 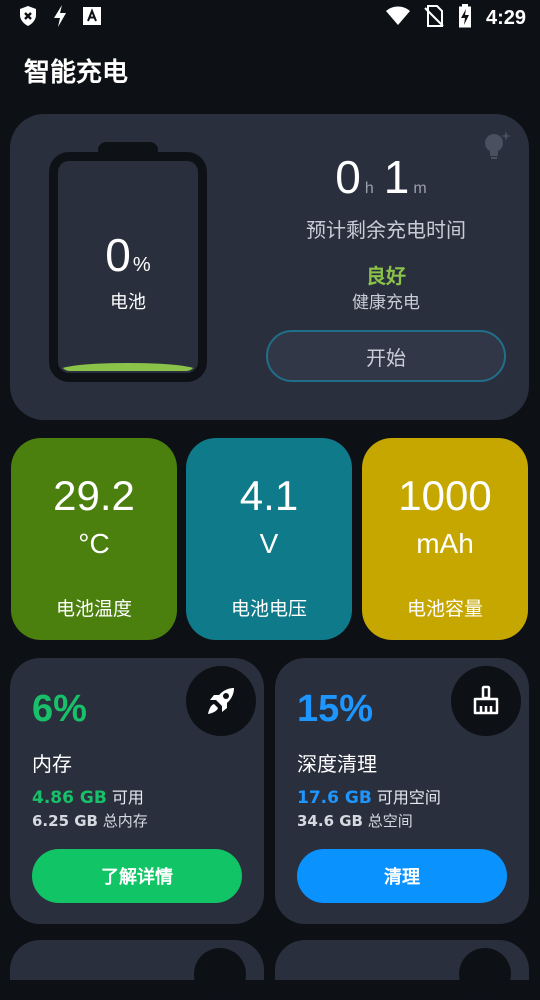 I want to click on deep-clean-card: 15% 深度清理 17.6 GB 可用空间 34.6 GB 总空间 清理, so click(x=402, y=791).